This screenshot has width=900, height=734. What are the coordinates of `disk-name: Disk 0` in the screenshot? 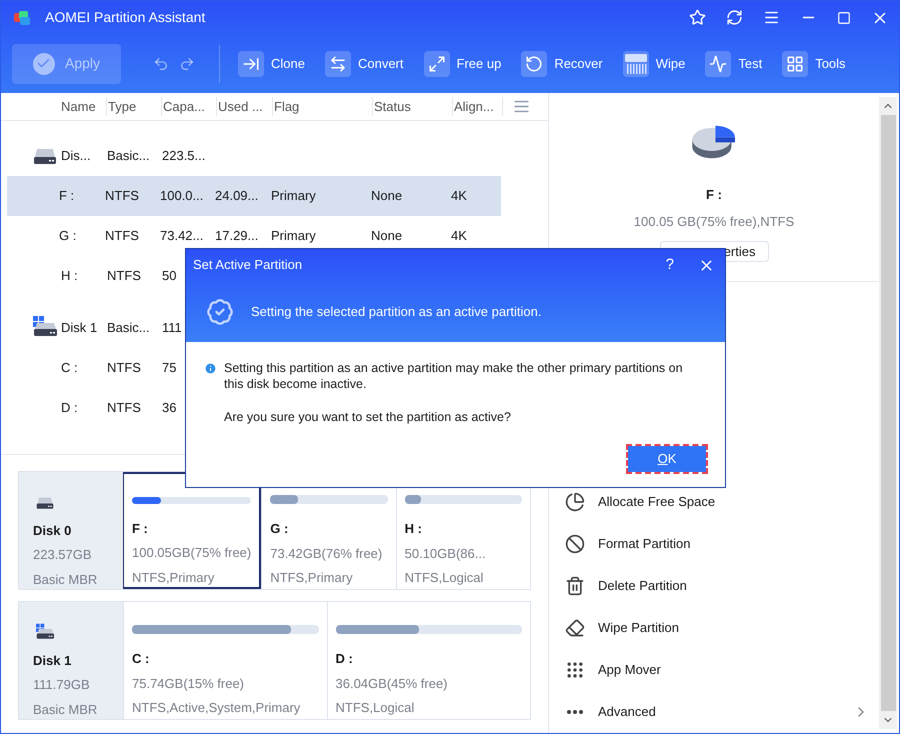 It's located at (52, 531).